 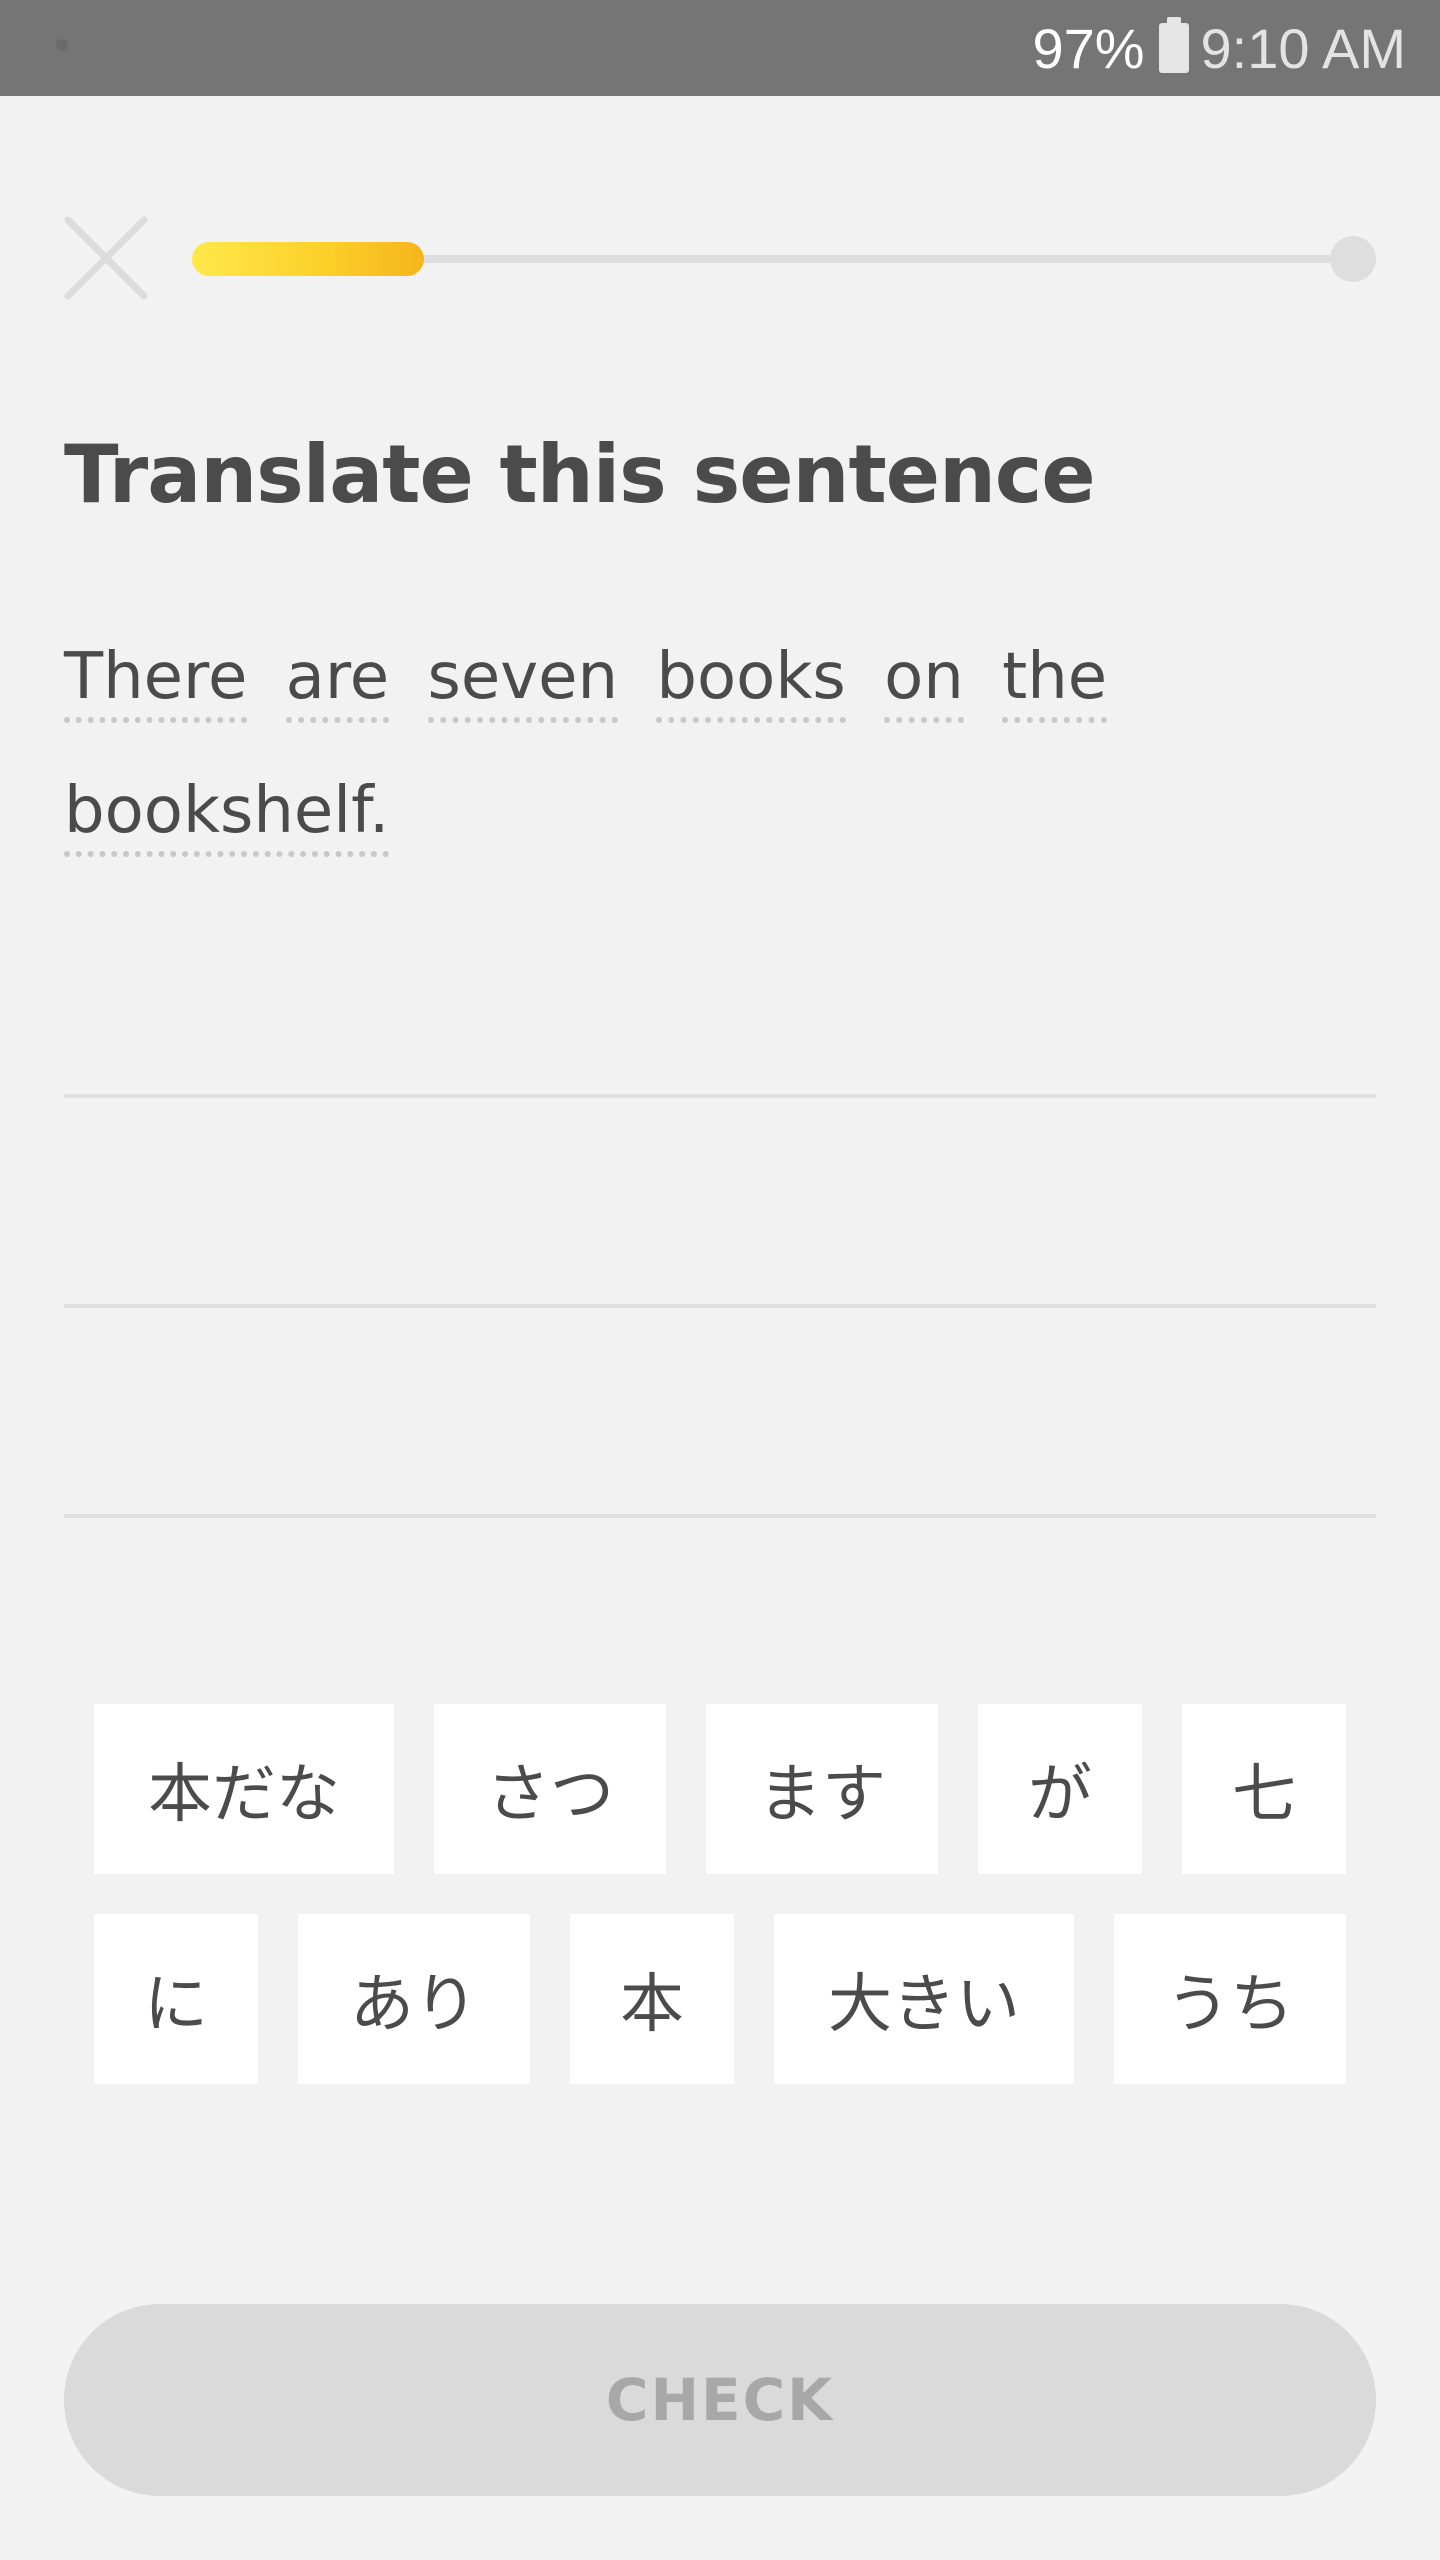 What do you see at coordinates (1060, 1789) in the screenshot?
I see `word-tile: が` at bounding box center [1060, 1789].